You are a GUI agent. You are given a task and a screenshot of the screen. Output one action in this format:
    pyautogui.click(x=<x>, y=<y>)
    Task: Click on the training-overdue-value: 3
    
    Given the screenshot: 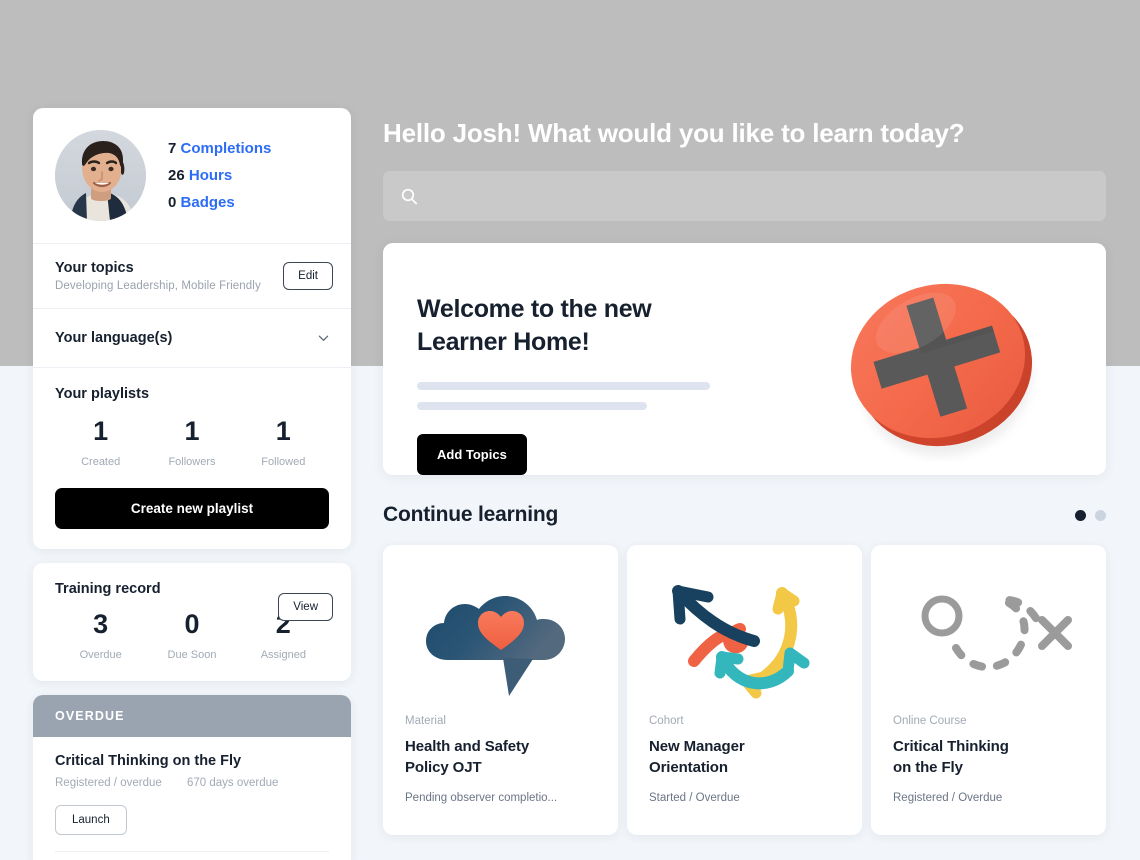 What is the action you would take?
    pyautogui.click(x=101, y=624)
    